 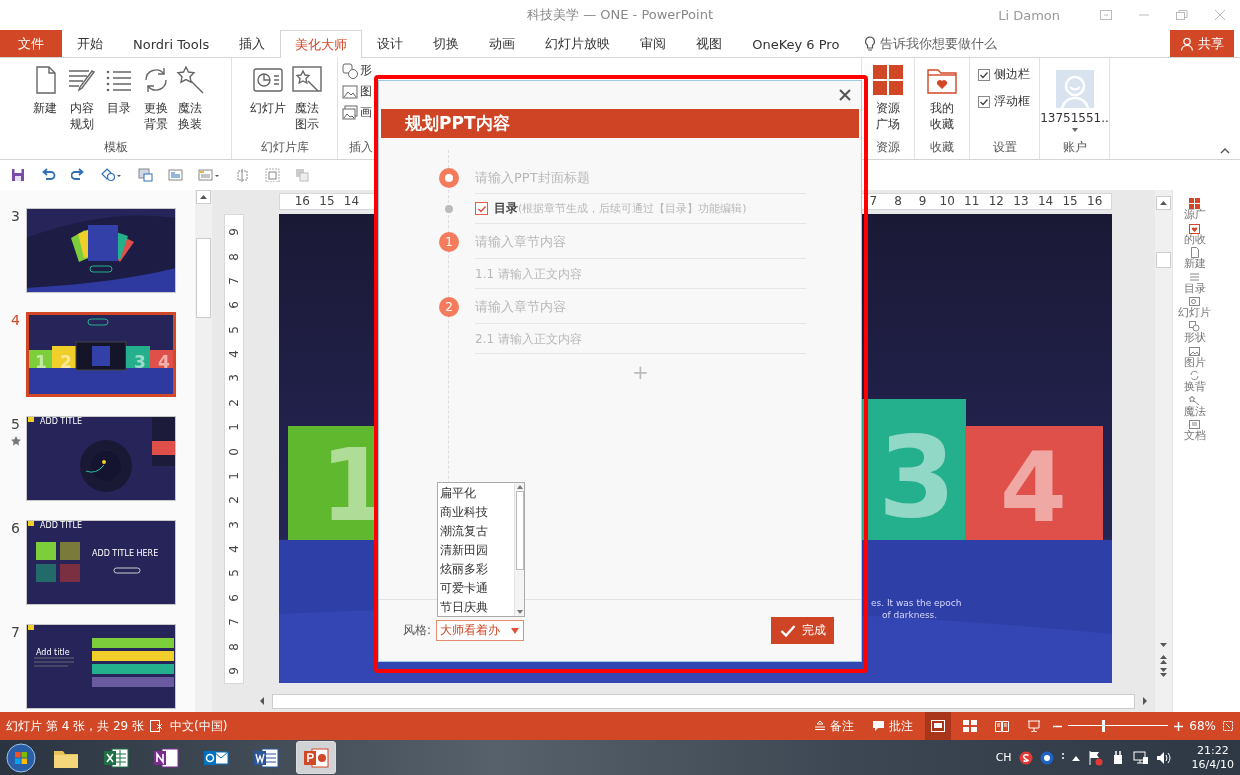 What do you see at coordinates (947, 201) in the screenshot?
I see `ruler-number: 10` at bounding box center [947, 201].